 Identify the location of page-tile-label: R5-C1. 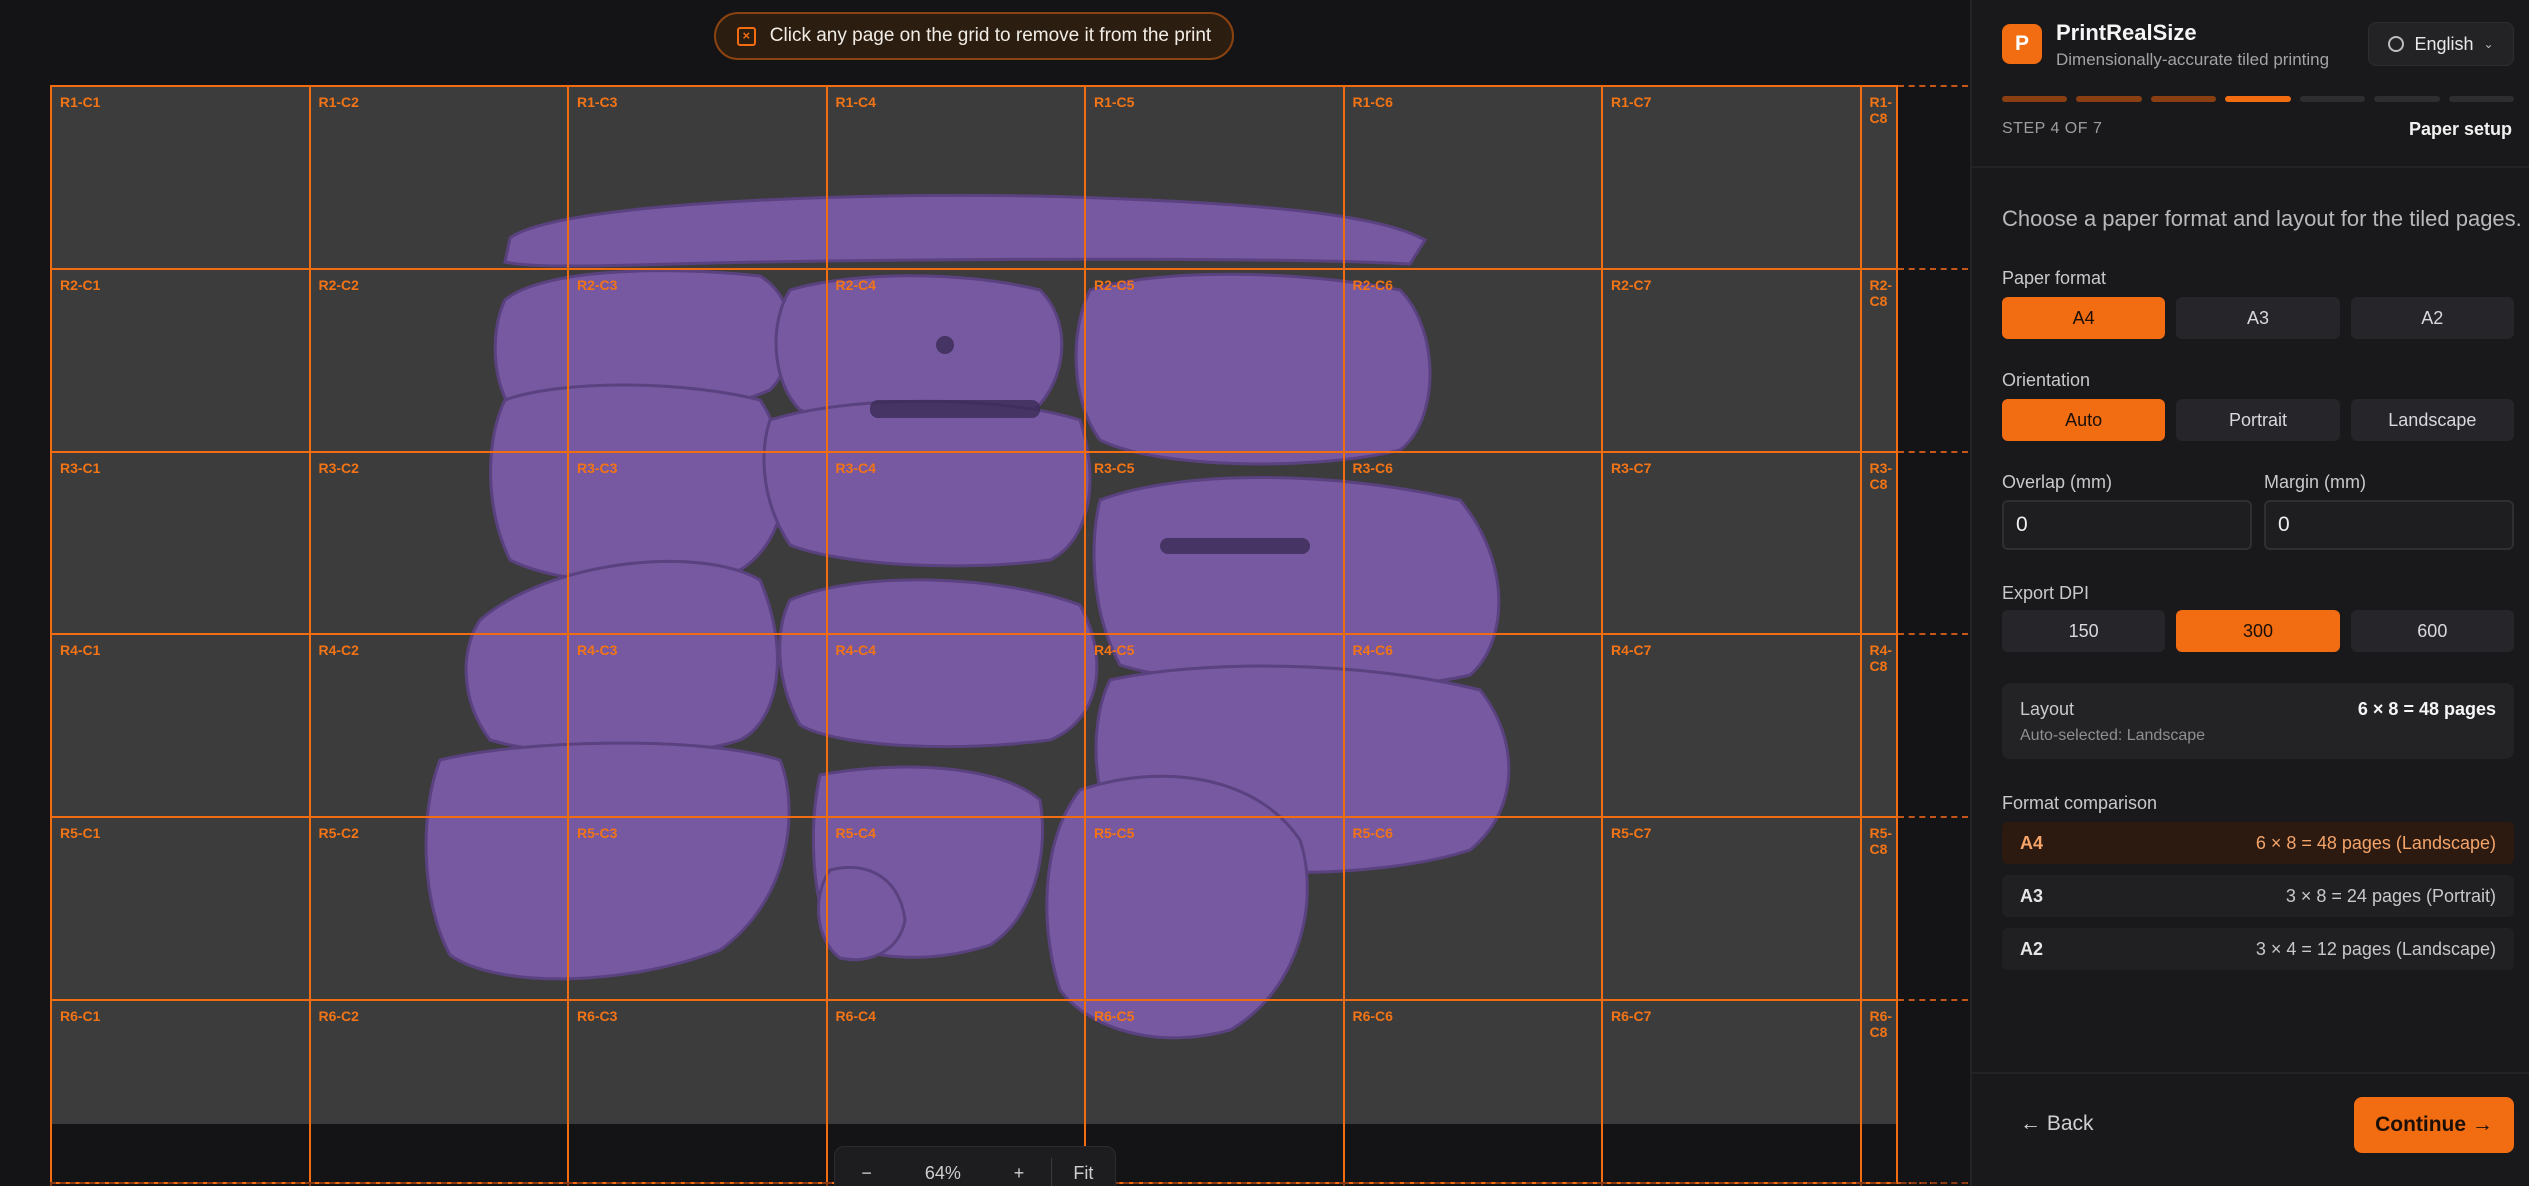
(80, 833).